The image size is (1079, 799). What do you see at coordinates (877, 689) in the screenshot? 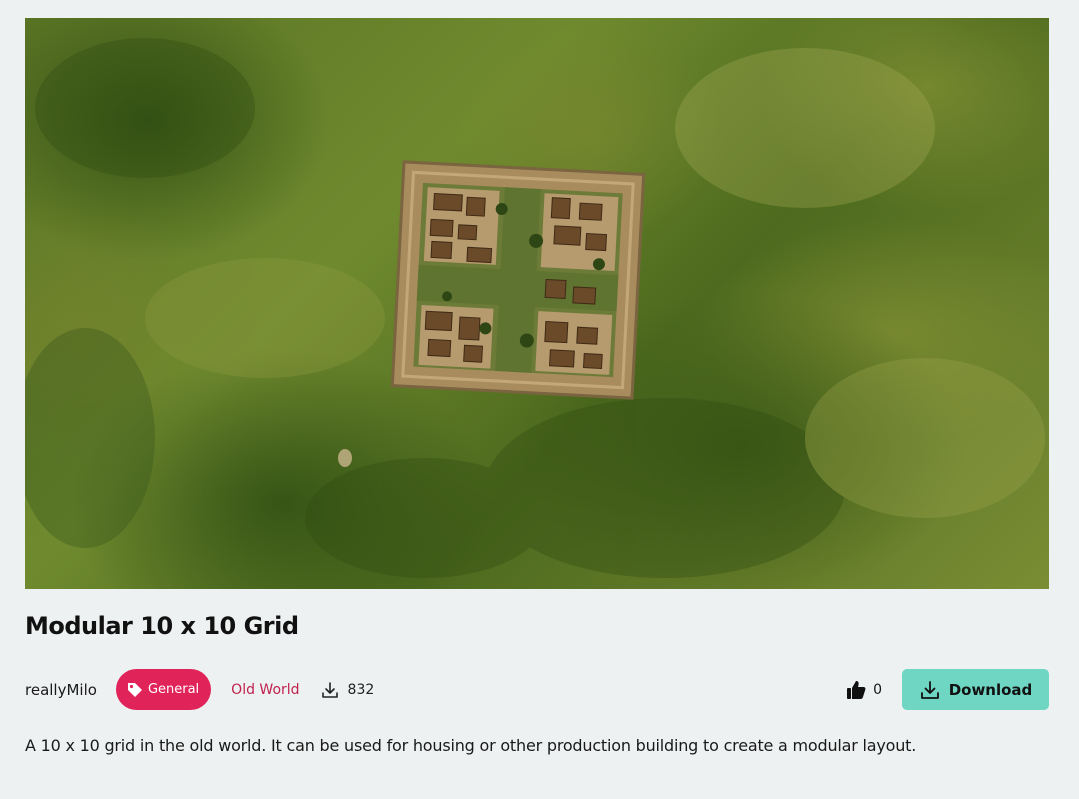
I see `like-count: 0` at bounding box center [877, 689].